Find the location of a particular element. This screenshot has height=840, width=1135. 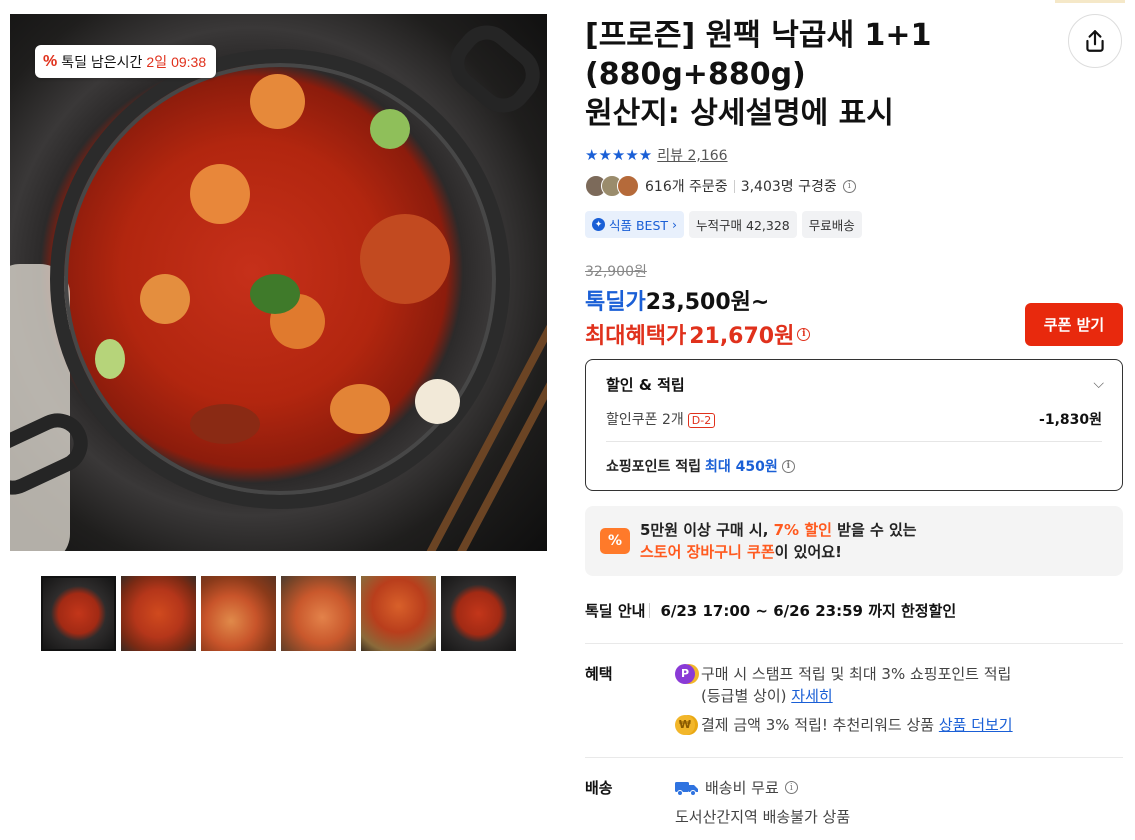

buyer-avatars is located at coordinates (612, 186).